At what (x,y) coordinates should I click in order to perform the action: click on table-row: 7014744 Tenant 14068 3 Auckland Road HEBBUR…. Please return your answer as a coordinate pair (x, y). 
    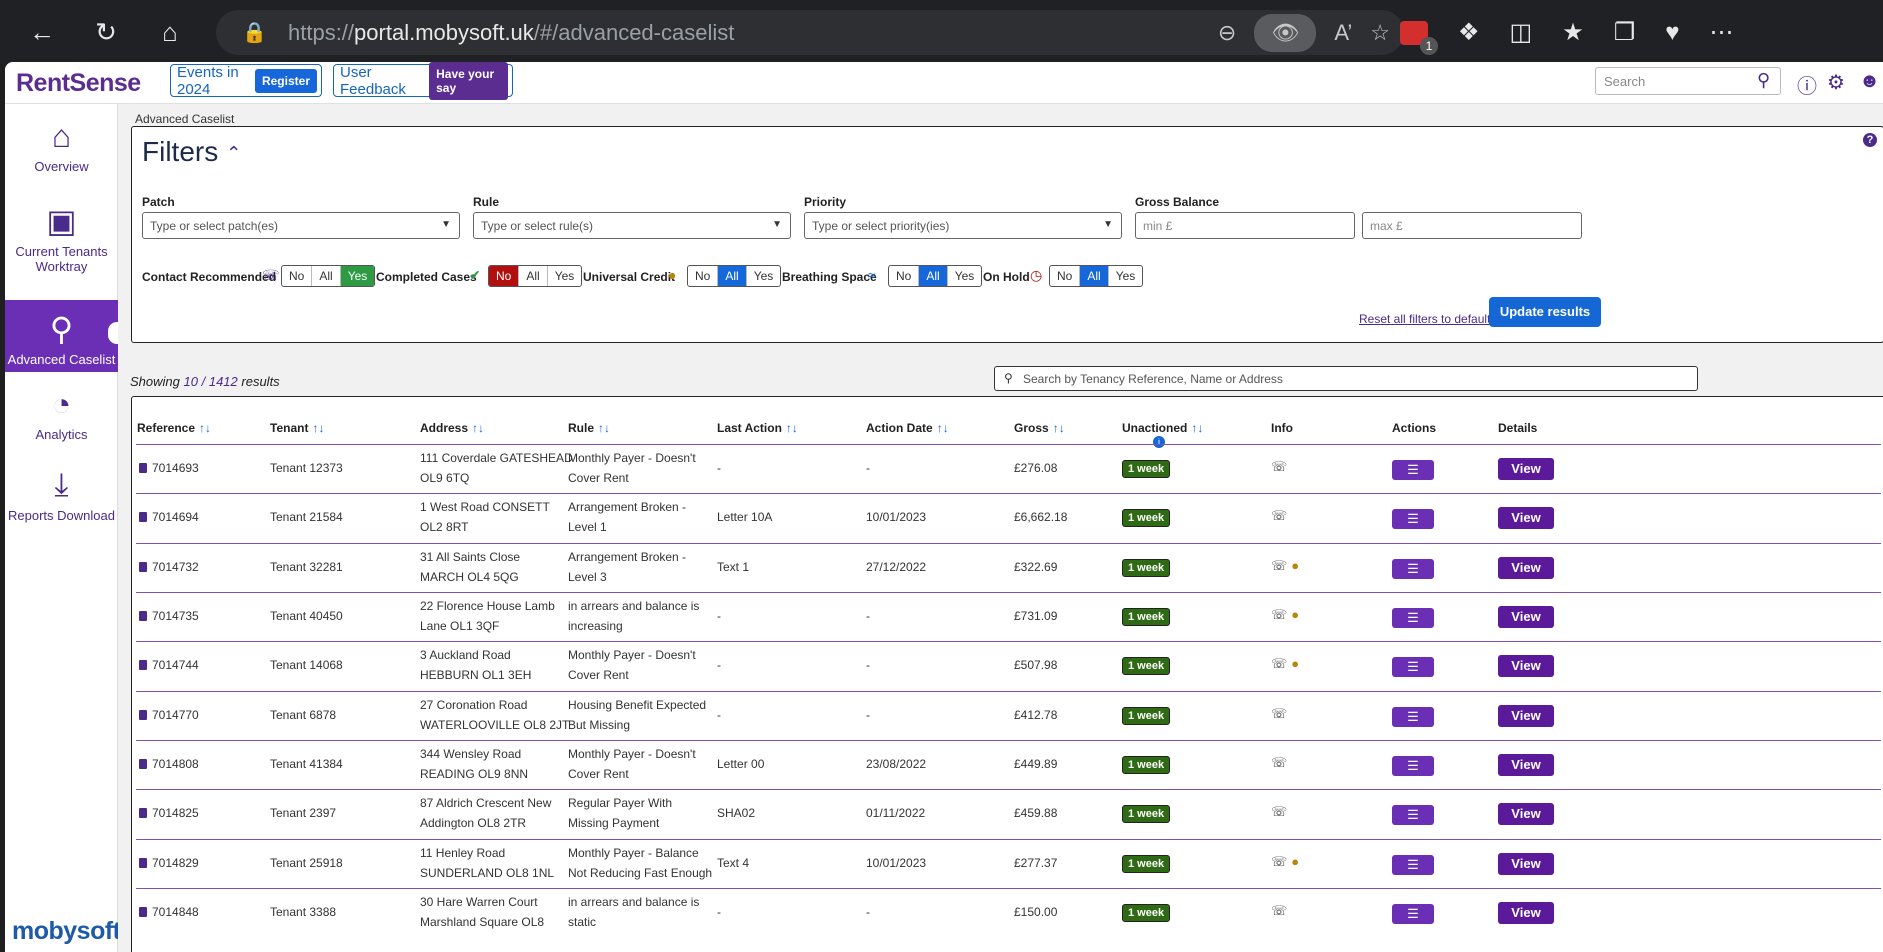
    Looking at the image, I should click on (1008, 665).